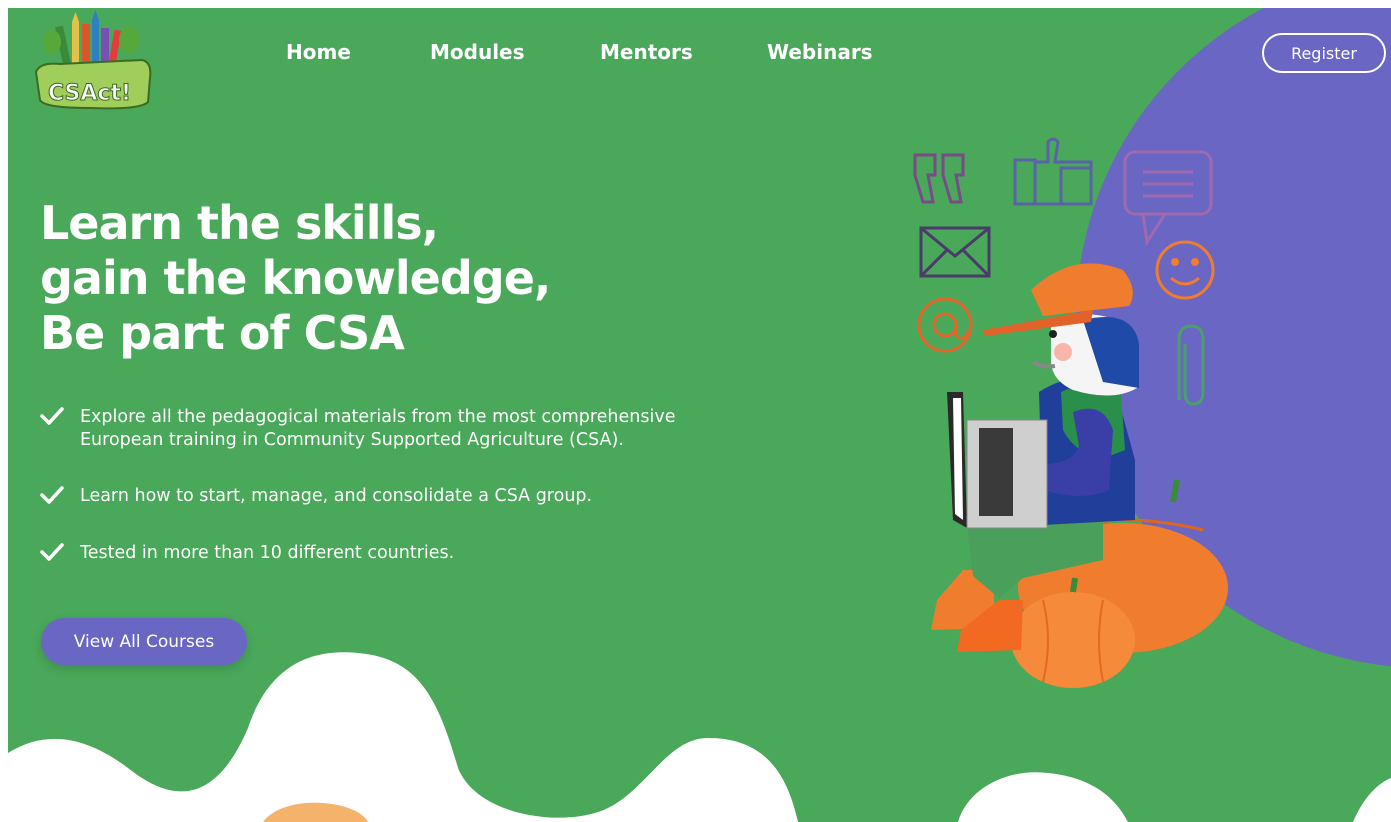  I want to click on nav-webinars: Webinars, so click(820, 52).